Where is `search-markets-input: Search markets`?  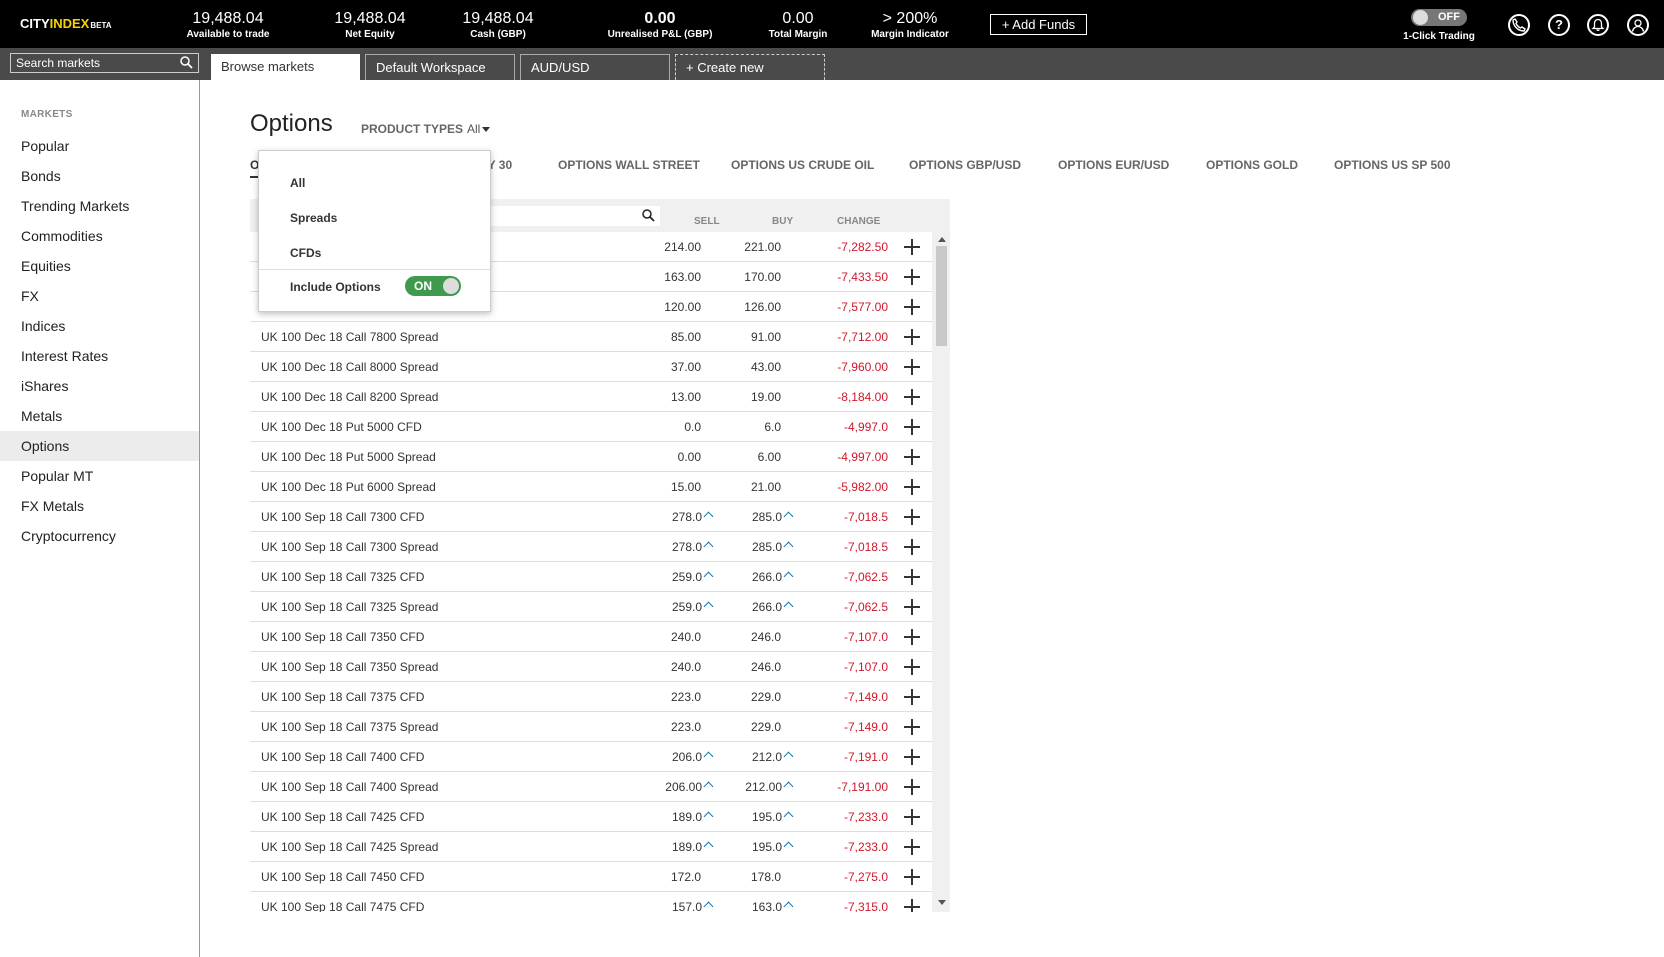 search-markets-input: Search markets is located at coordinates (104, 63).